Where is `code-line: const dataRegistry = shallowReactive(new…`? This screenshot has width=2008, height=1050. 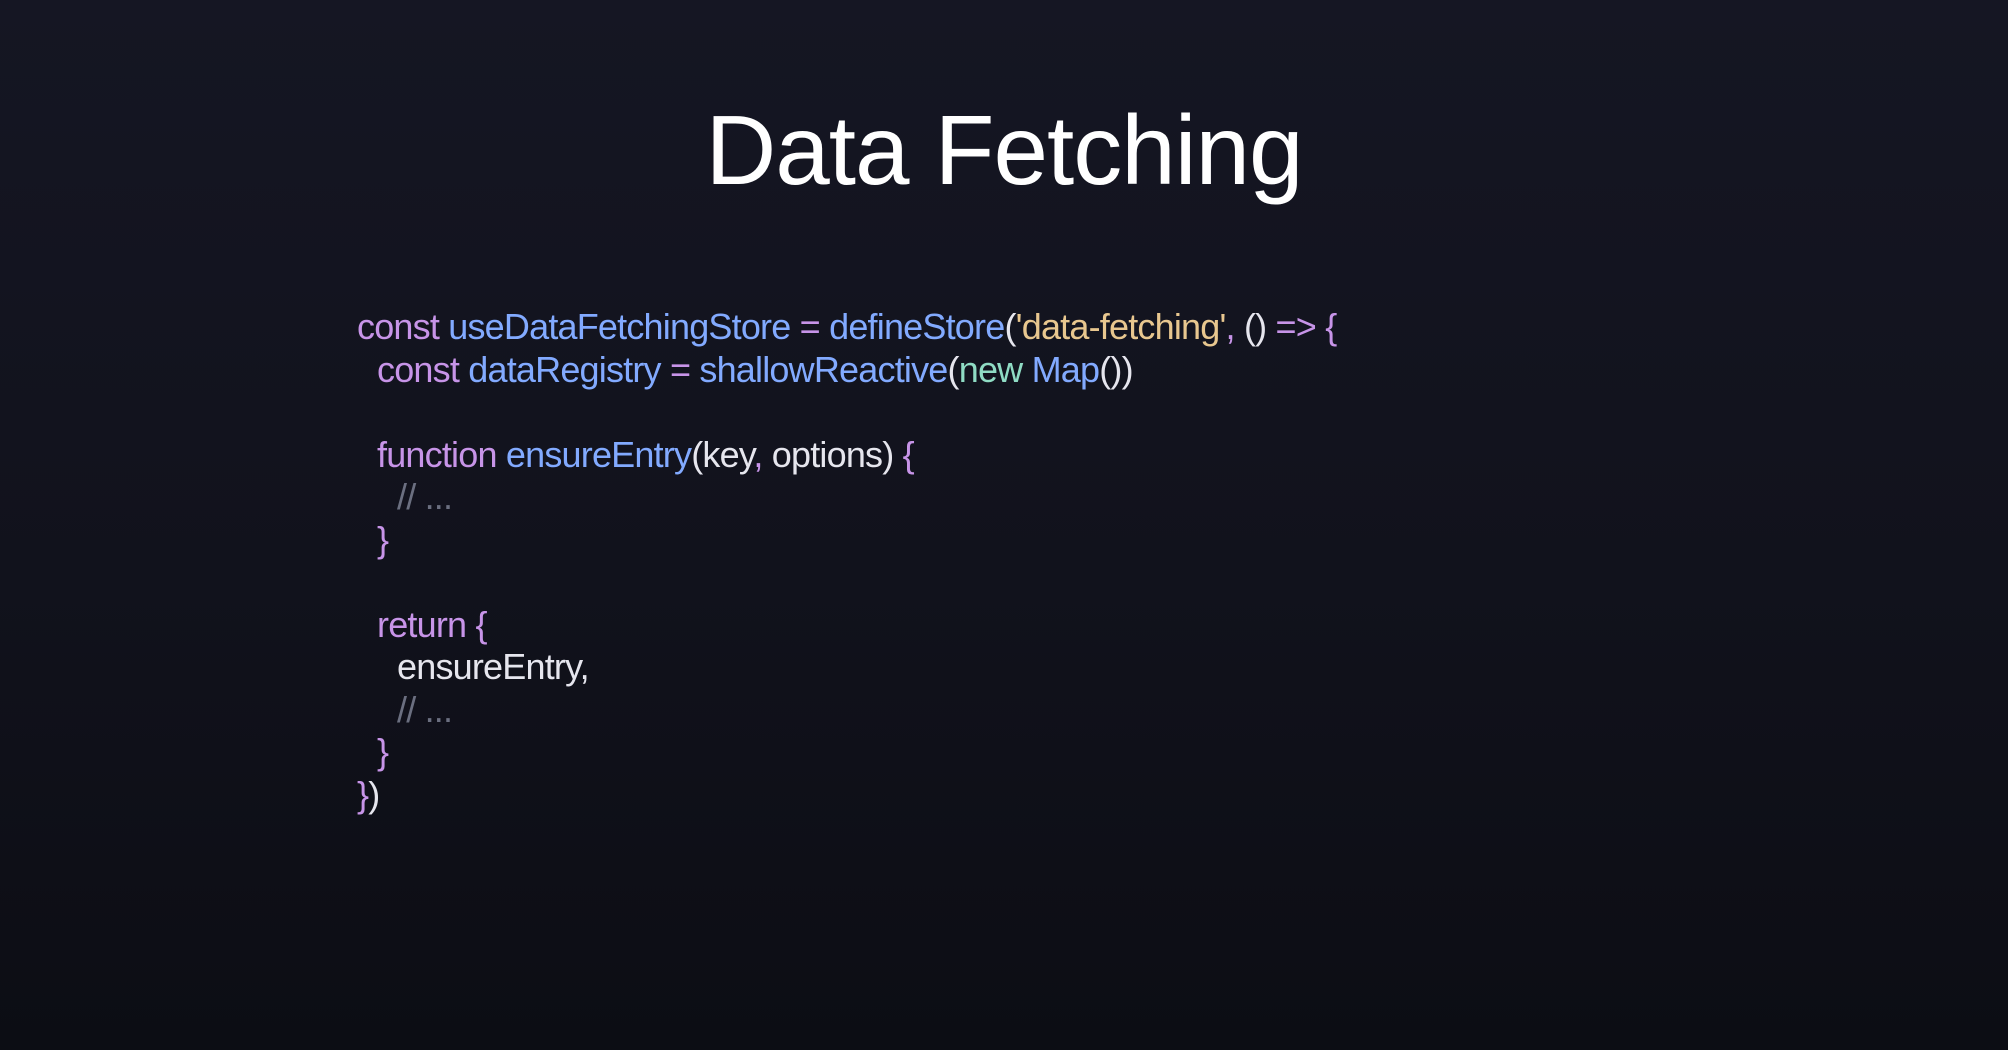
code-line: const dataRegistry = shallowReactive(new… is located at coordinates (846, 370).